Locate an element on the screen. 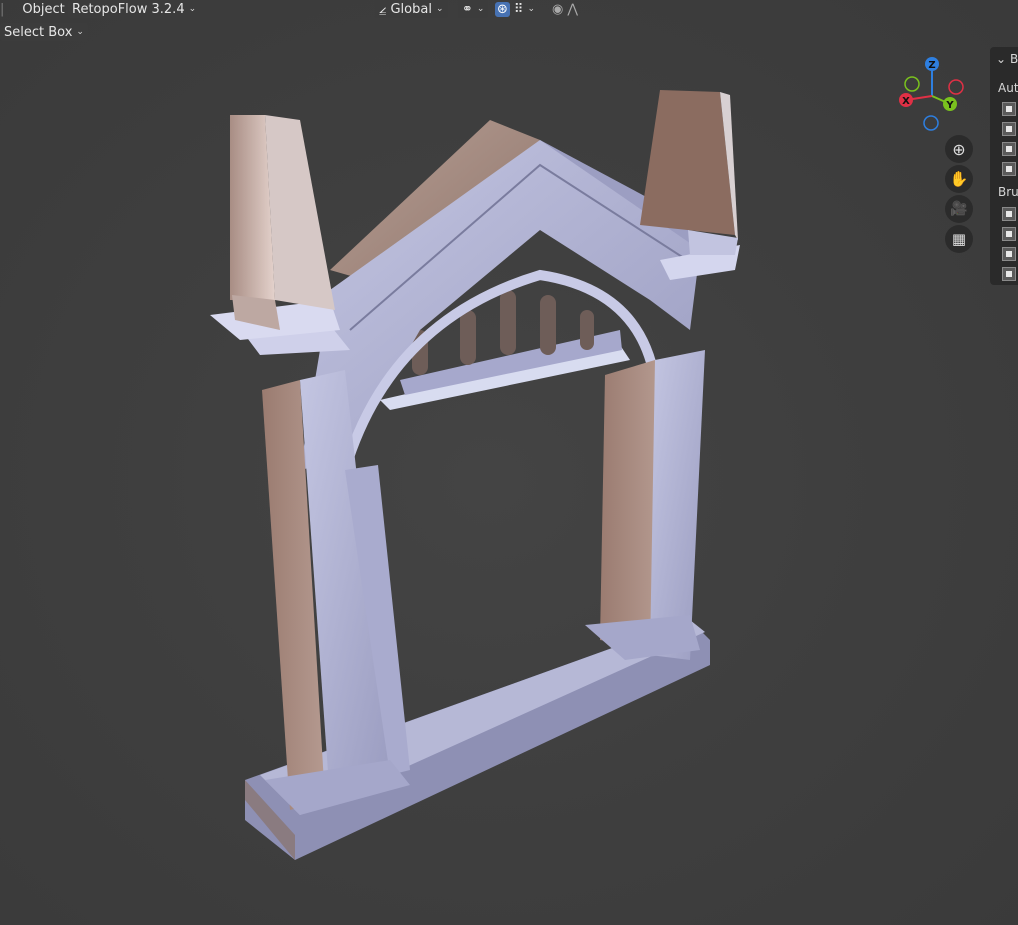  x-axis-label: X is located at coordinates (906, 101).